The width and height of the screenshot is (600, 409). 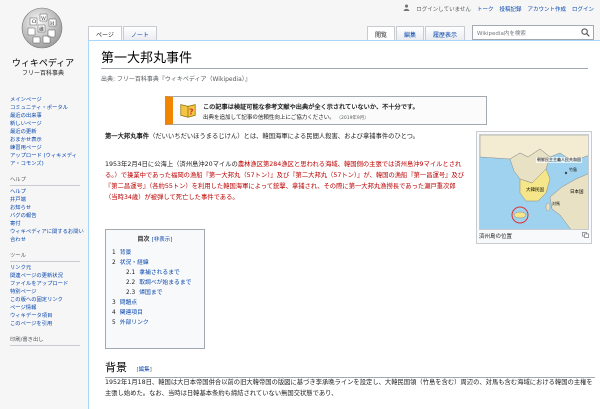 I want to click on tab-page: ページ, so click(x=105, y=33).